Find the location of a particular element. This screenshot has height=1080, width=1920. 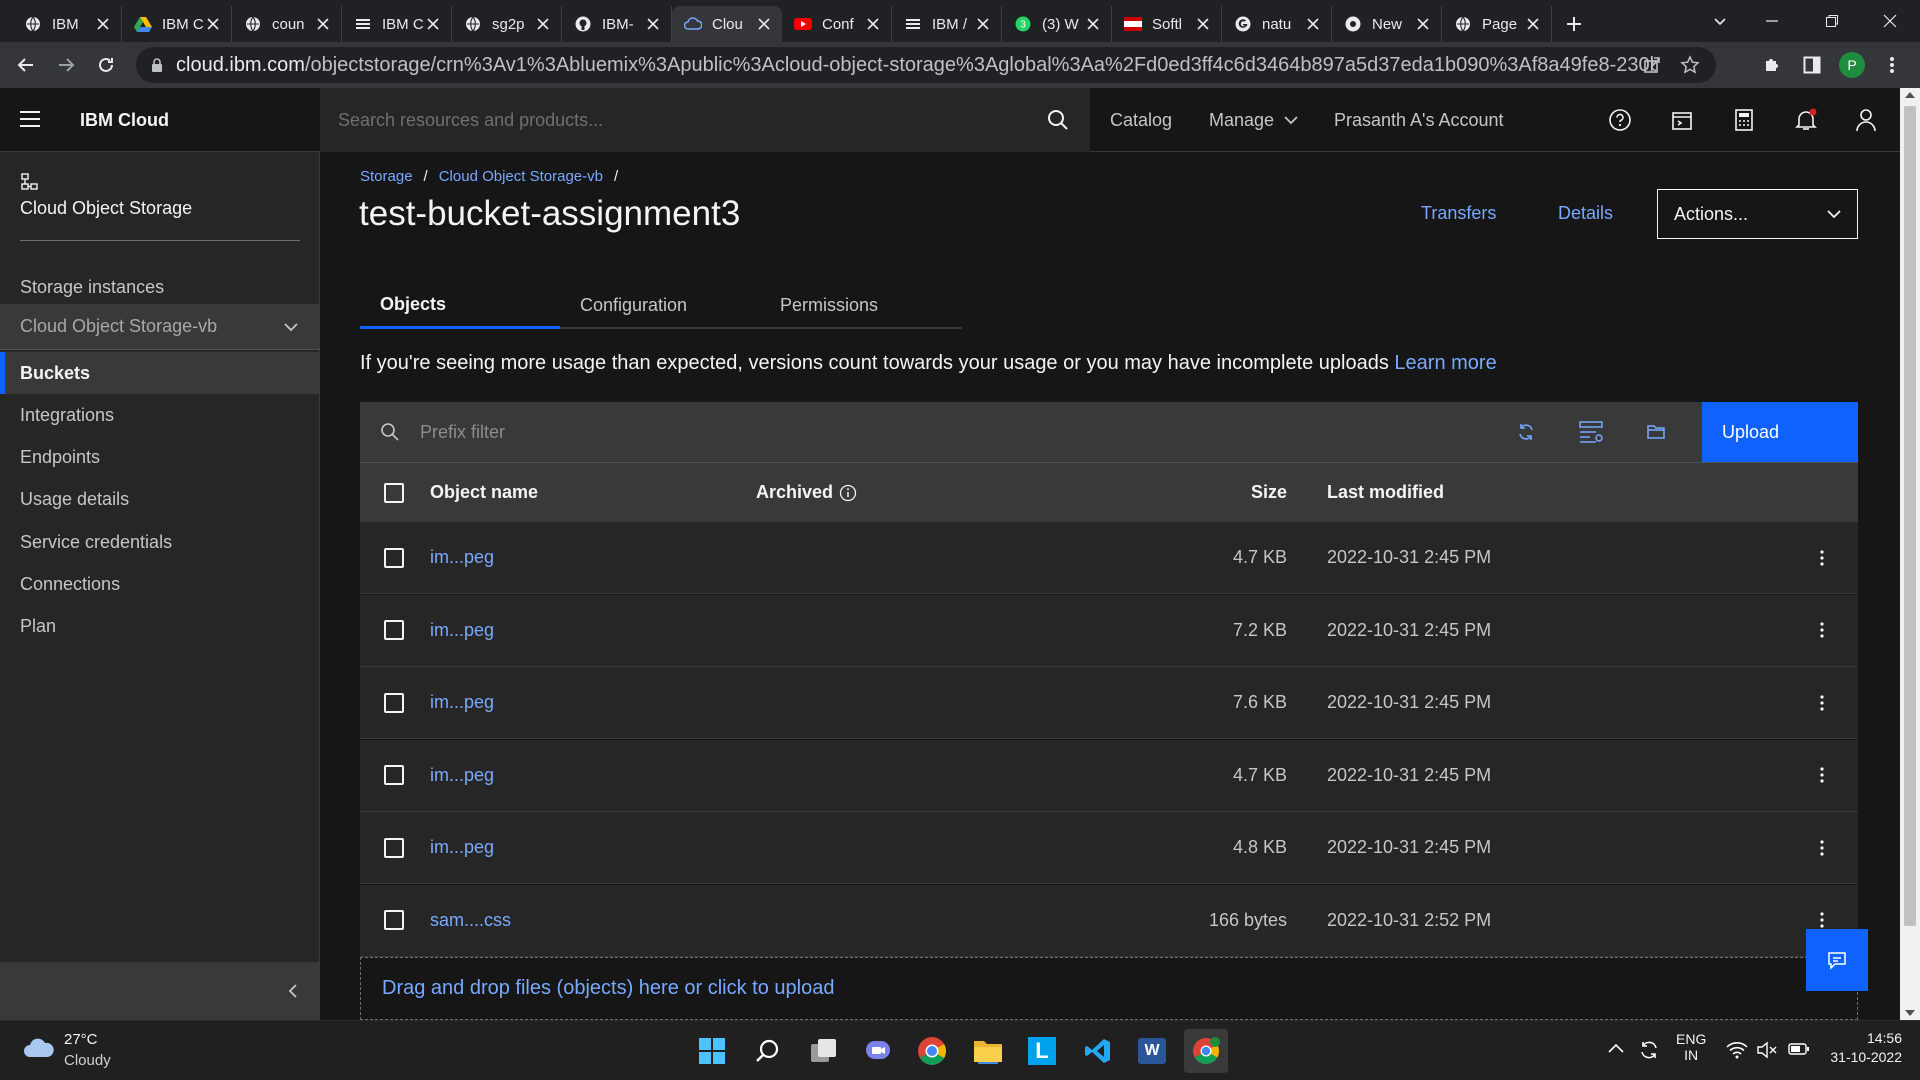

browser-tab: sg2p is located at coordinates (507, 24).